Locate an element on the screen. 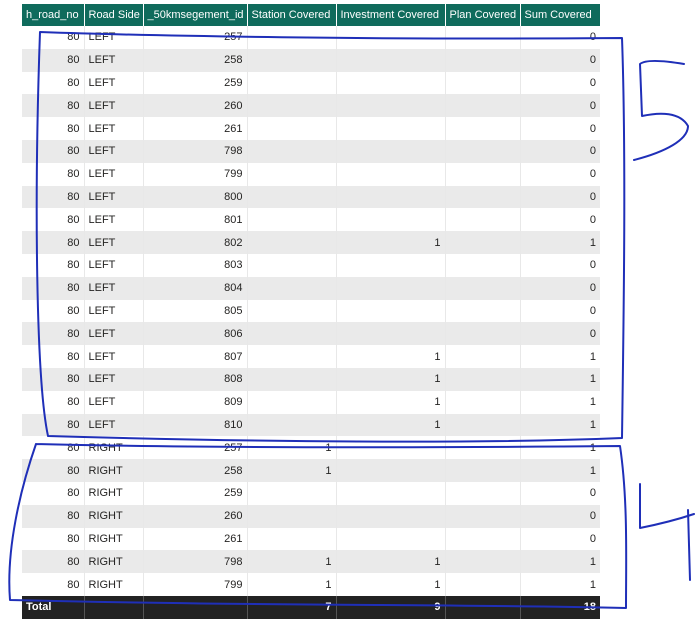 The width and height of the screenshot is (698, 634). cell-segment-id: 807 is located at coordinates (195, 356).